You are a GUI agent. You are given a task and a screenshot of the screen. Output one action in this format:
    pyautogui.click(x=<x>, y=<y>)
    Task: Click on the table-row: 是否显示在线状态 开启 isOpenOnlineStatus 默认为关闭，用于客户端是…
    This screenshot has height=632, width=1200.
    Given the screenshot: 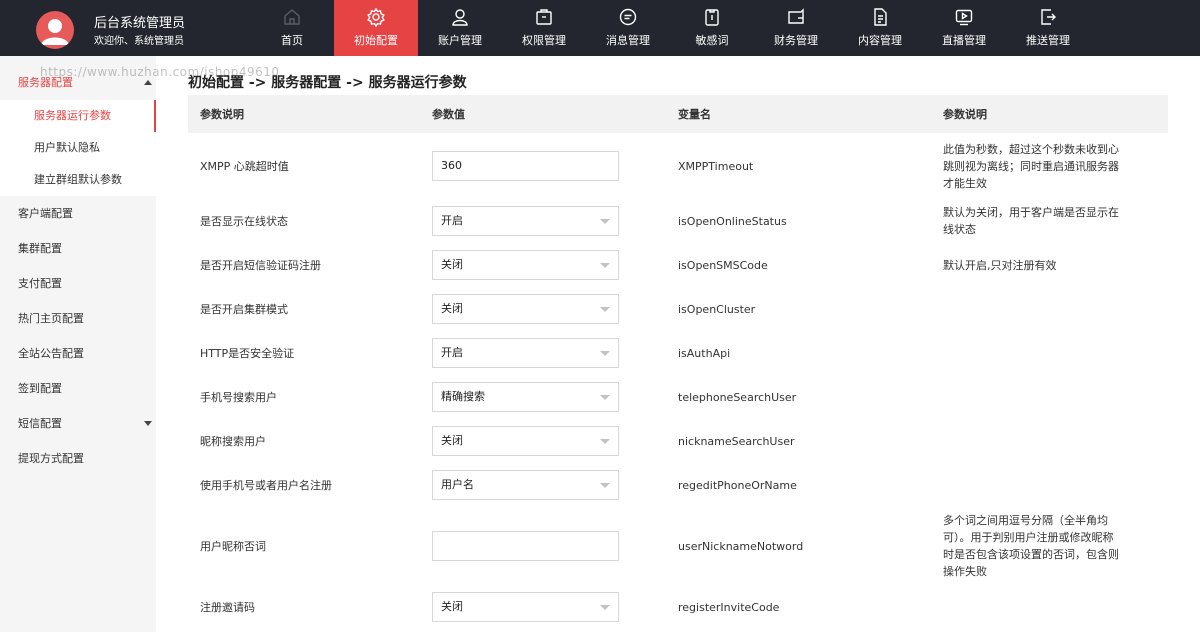 What is the action you would take?
    pyautogui.click(x=678, y=221)
    